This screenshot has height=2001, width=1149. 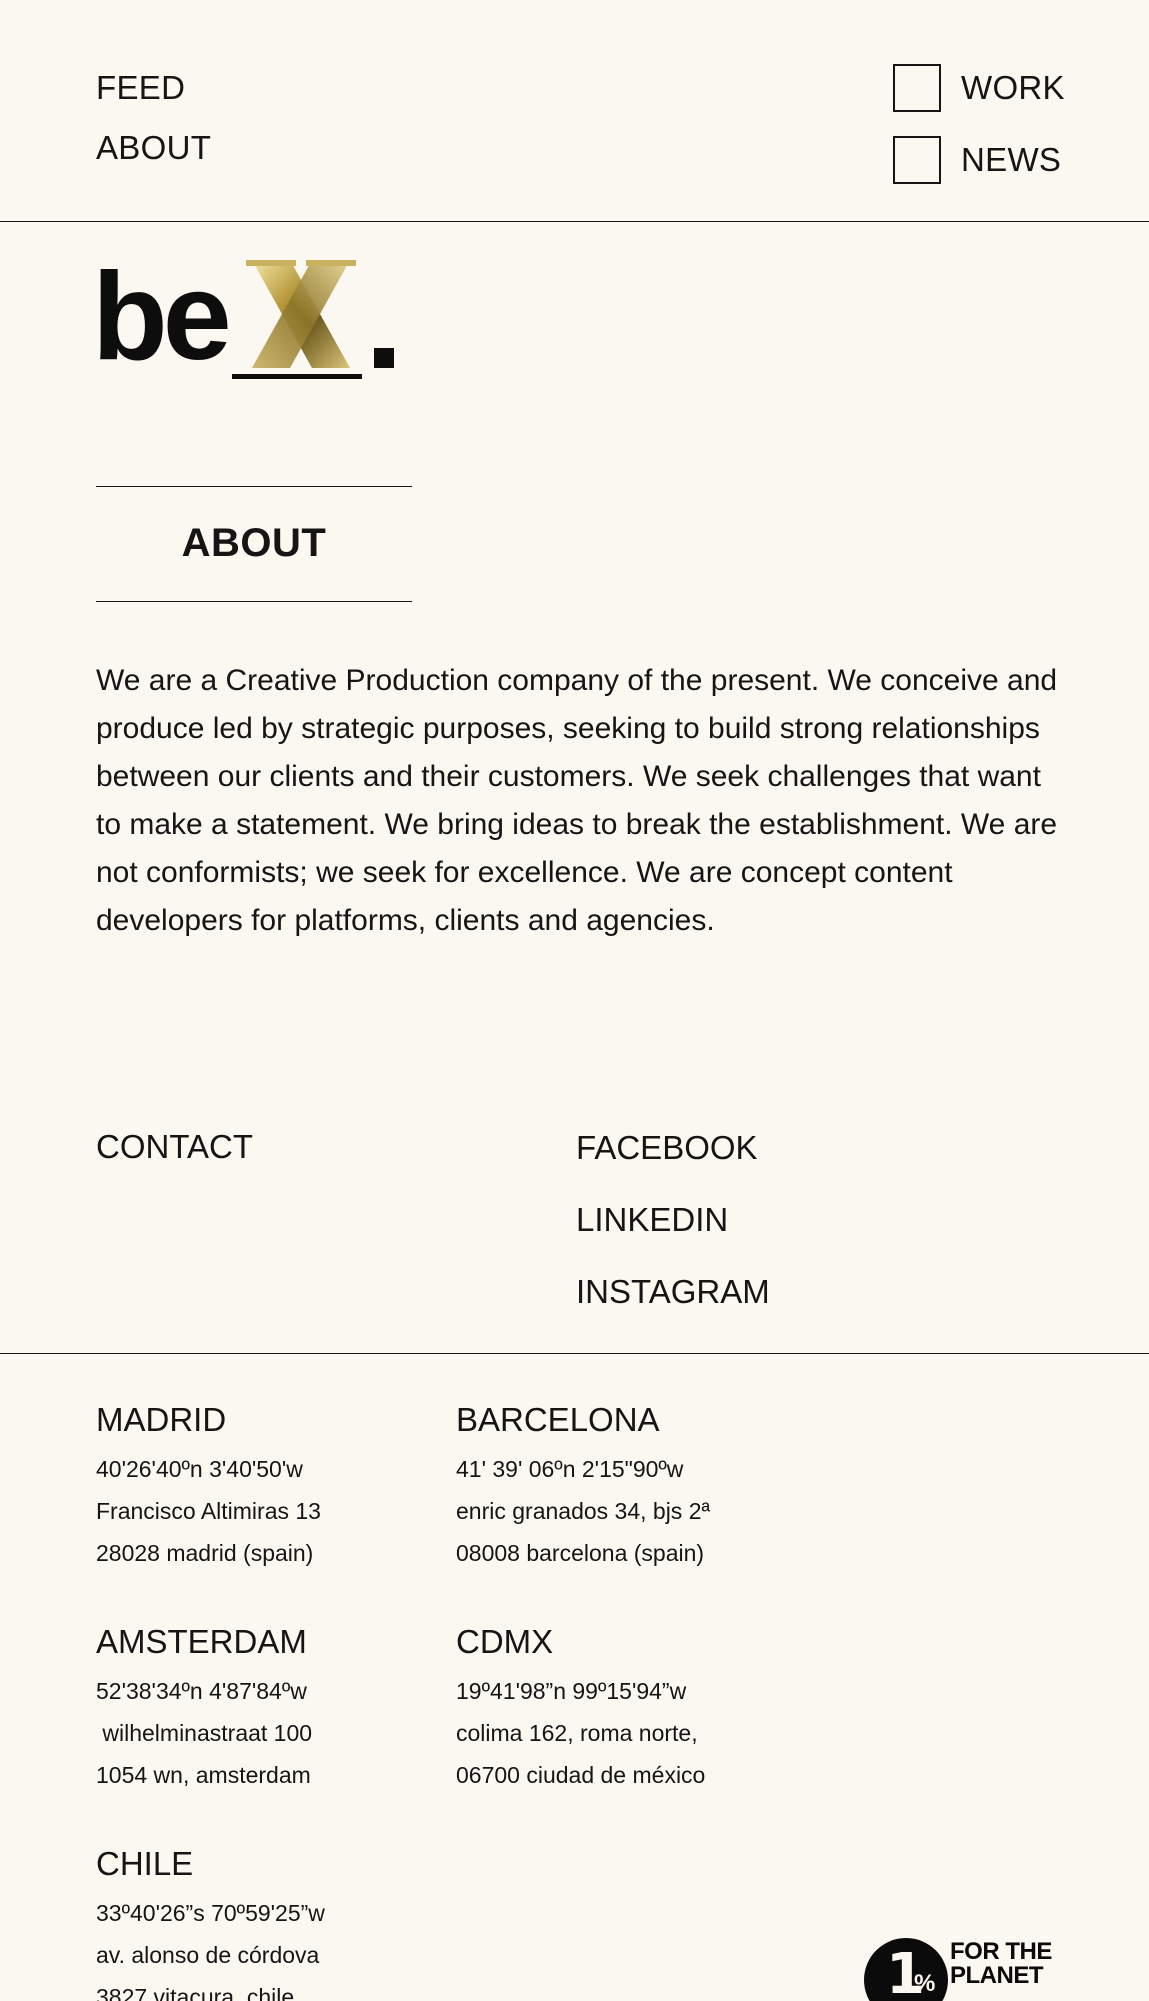 What do you see at coordinates (1013, 88) in the screenshot?
I see `nav-work-label: WORK` at bounding box center [1013, 88].